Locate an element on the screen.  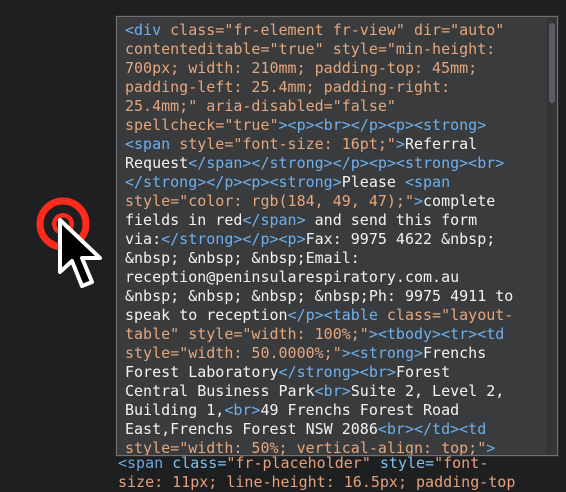
code-line: style="width: 50.0000%;"><strong>Frenchs is located at coordinates (335, 353).